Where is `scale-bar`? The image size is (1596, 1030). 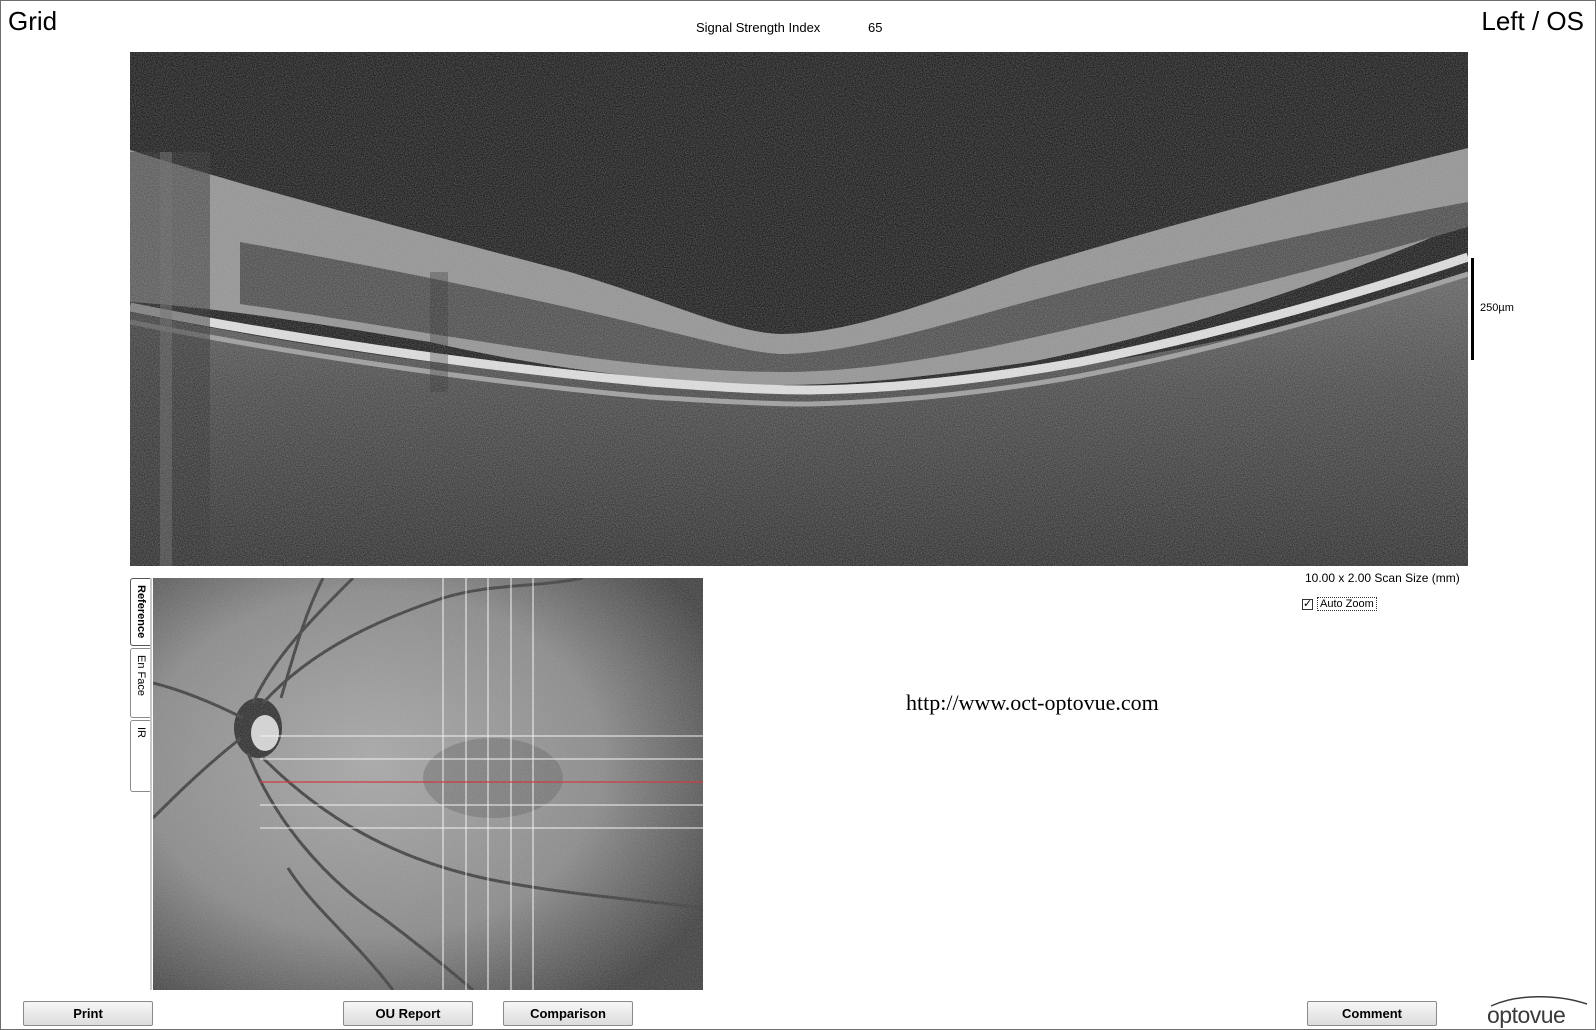
scale-bar is located at coordinates (1472, 309).